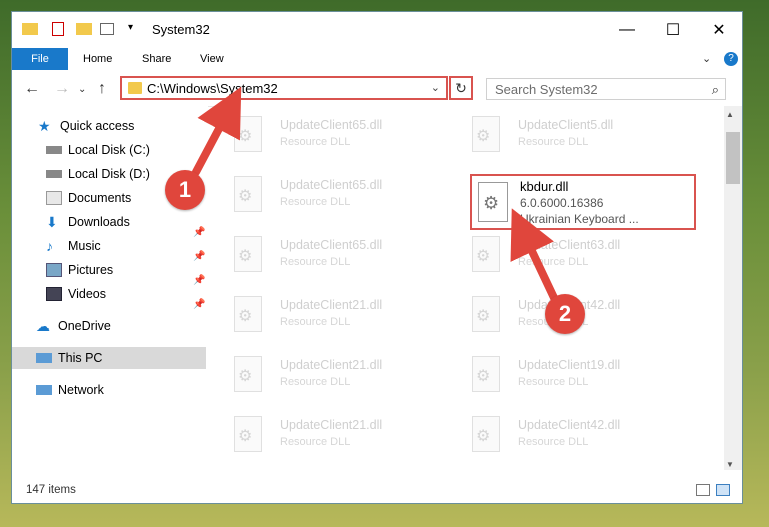  Describe the element at coordinates (284, 88) in the screenshot. I see `address-bar: C:\Windows\System32 ⌄` at that location.